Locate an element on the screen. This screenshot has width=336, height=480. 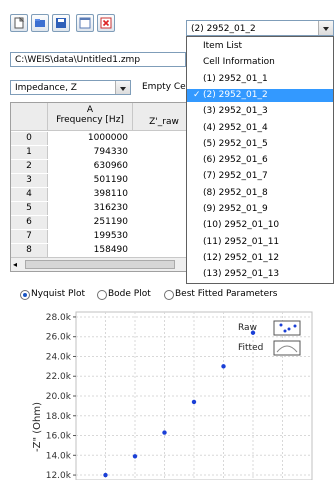
scroll-left-icon: ◂ is located at coordinates (15, 264).